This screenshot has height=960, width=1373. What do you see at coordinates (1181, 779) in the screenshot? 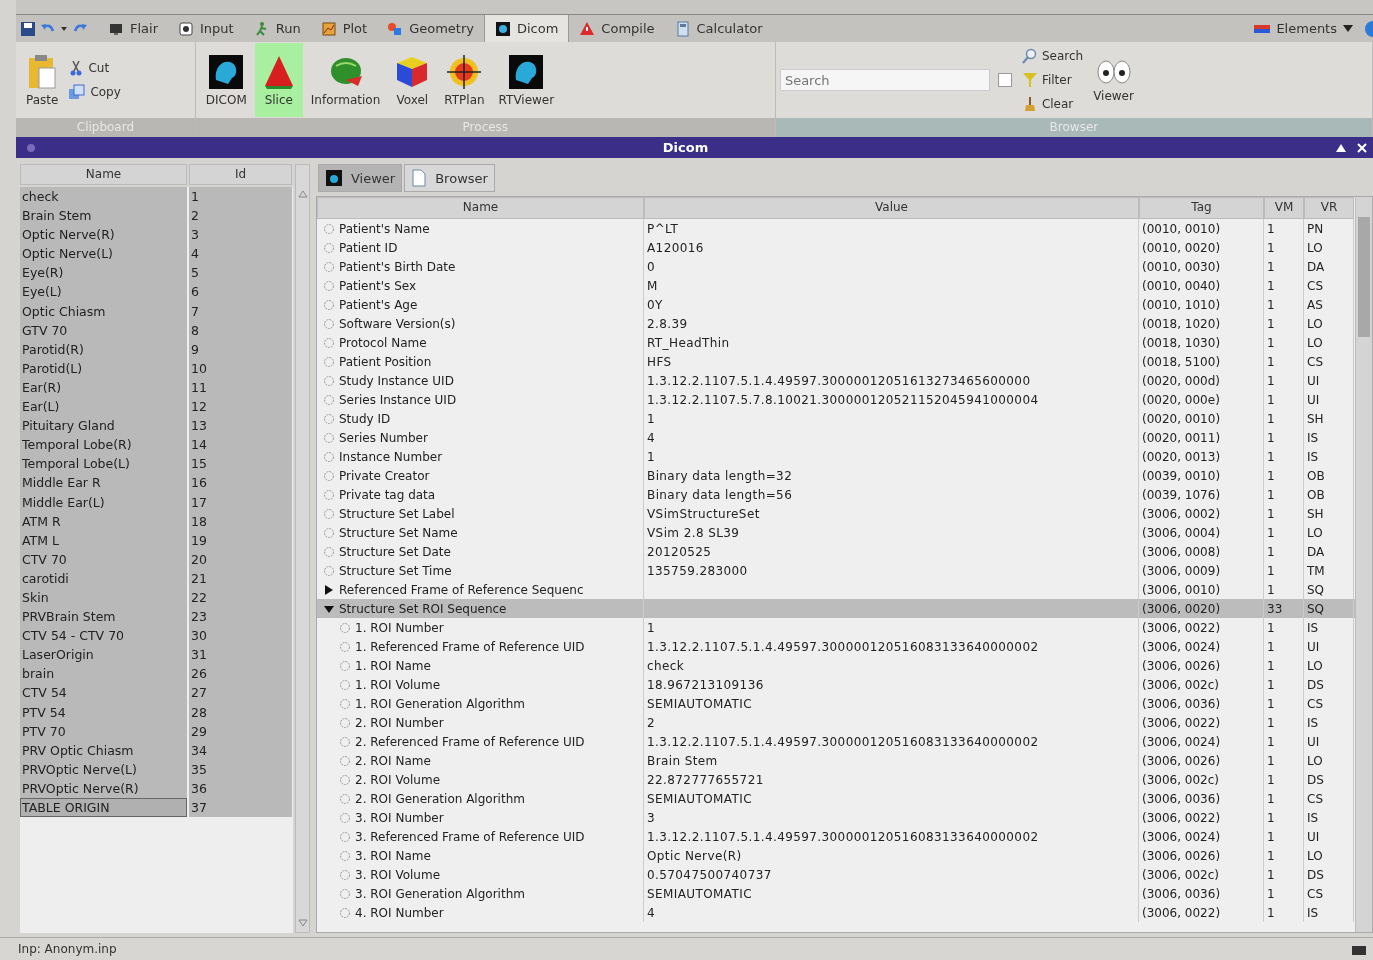
I see `tag-code: (3006, 002c)` at bounding box center [1181, 779].